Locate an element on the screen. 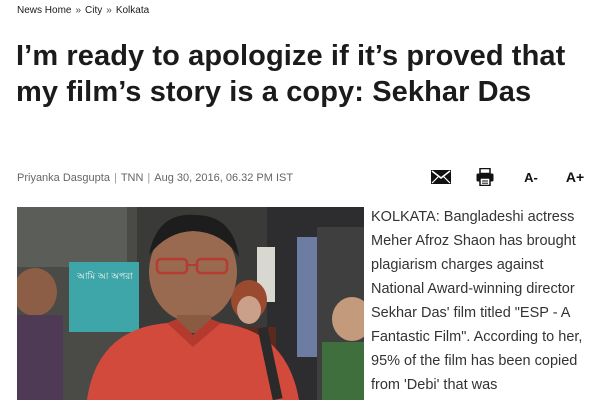 The width and height of the screenshot is (600, 400). breadcrumb: News Home» City» Kolkata is located at coordinates (83, 10).